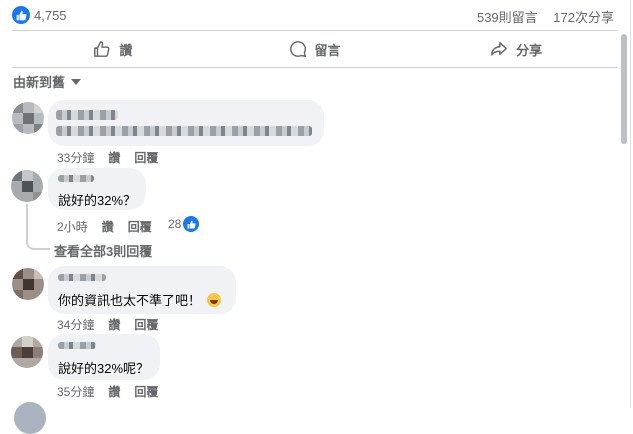  What do you see at coordinates (75, 324) in the screenshot?
I see `comment-time: 34分鐘` at bounding box center [75, 324].